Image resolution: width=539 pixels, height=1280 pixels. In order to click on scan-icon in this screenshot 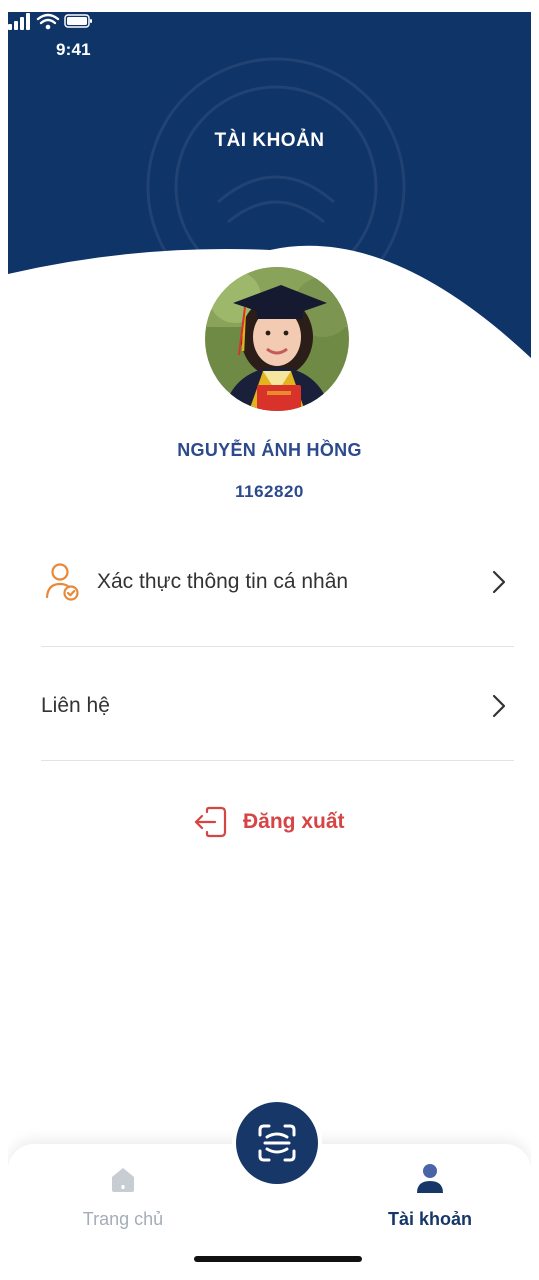, I will do `click(277, 1143)`.